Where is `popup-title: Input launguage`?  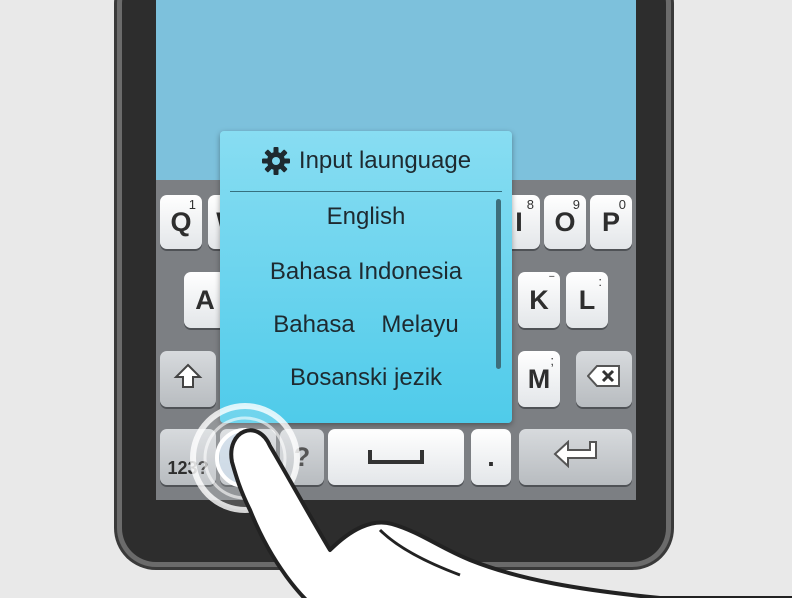 popup-title: Input launguage is located at coordinates (366, 161).